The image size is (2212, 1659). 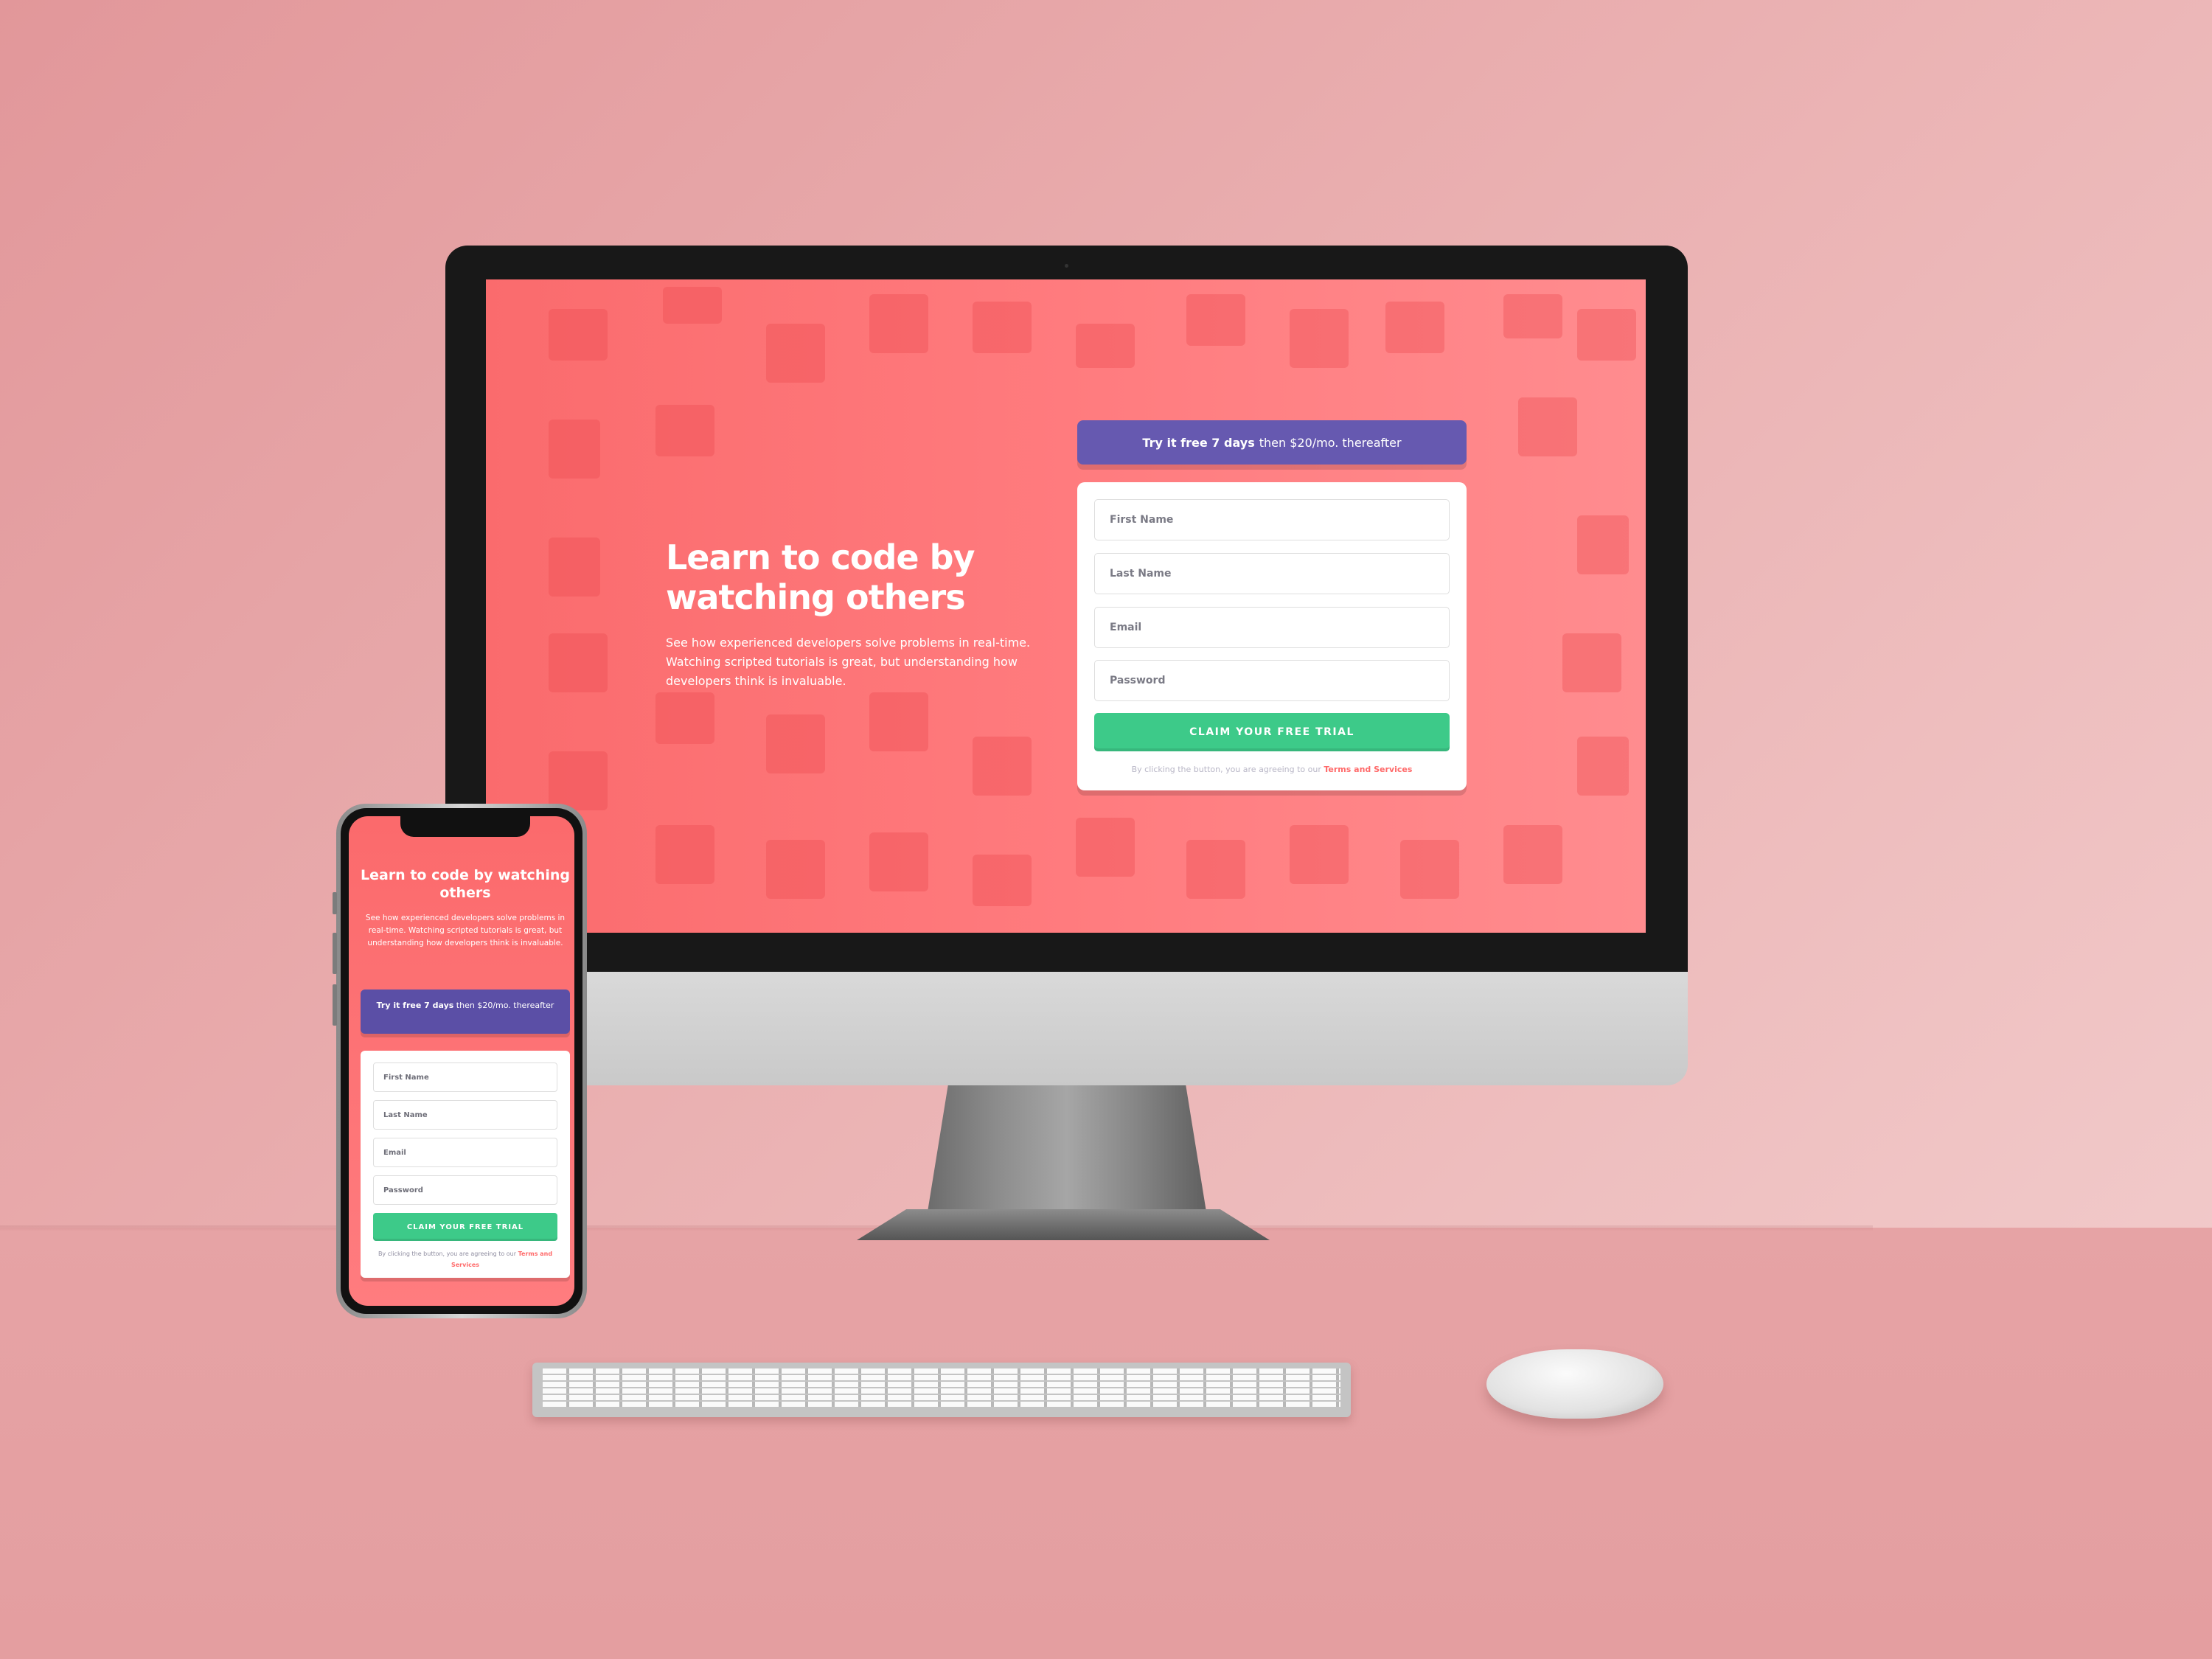 I want to click on first-name-field: First Name, so click(x=1272, y=519).